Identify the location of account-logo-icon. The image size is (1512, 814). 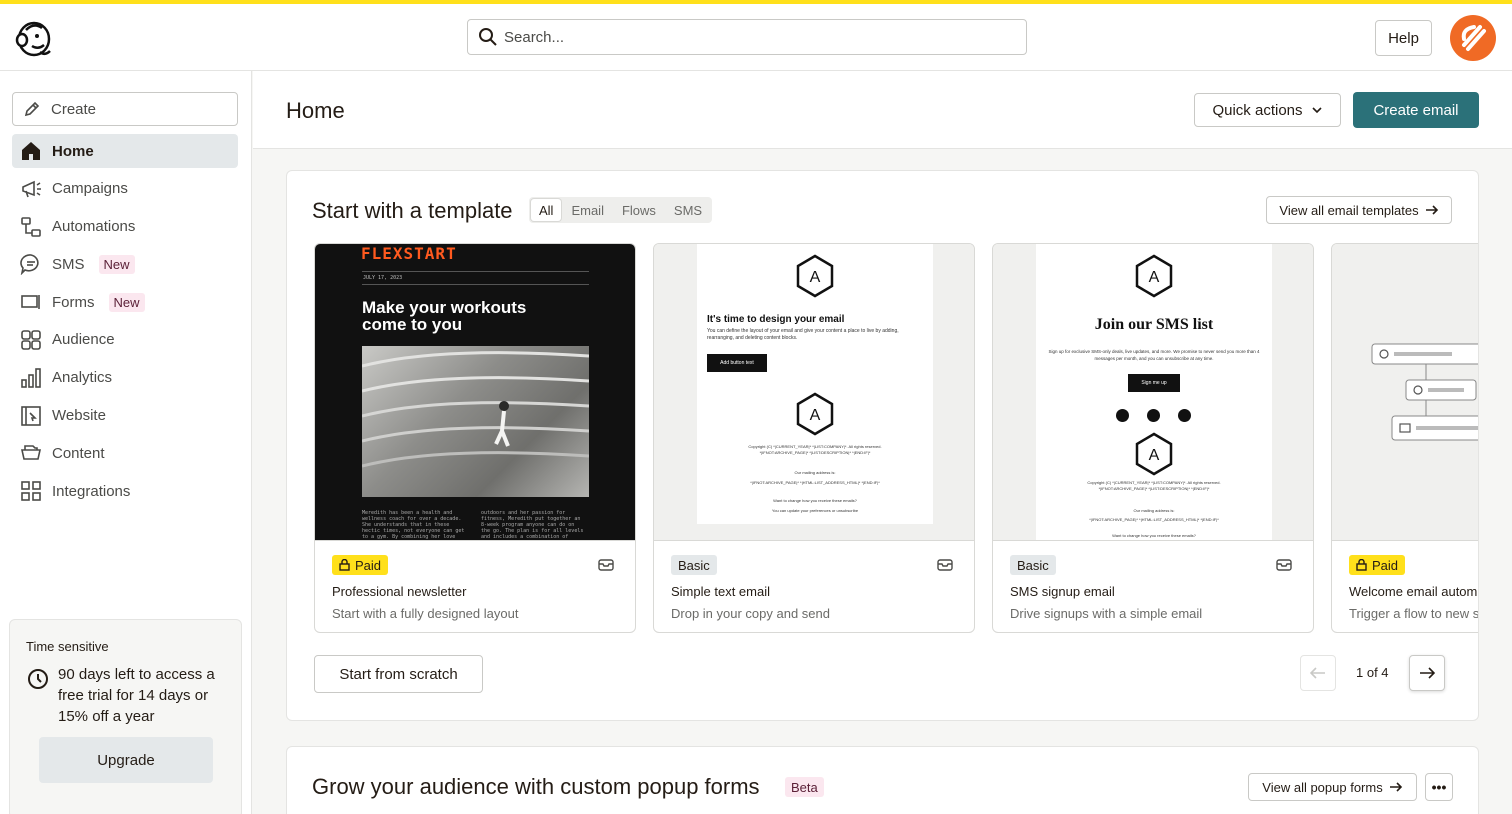
(1473, 38).